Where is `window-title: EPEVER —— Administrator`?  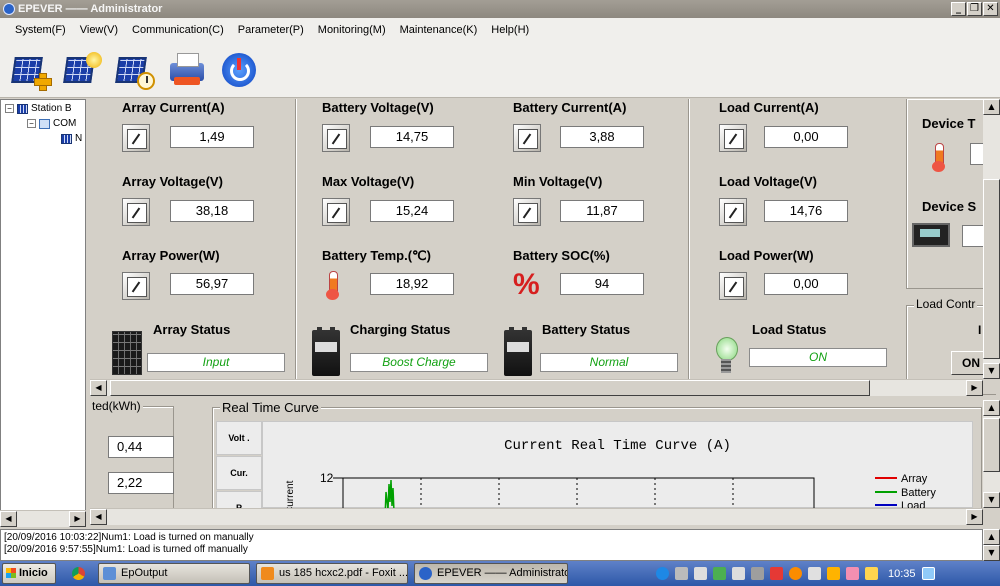 window-title: EPEVER —— Administrator is located at coordinates (90, 9).